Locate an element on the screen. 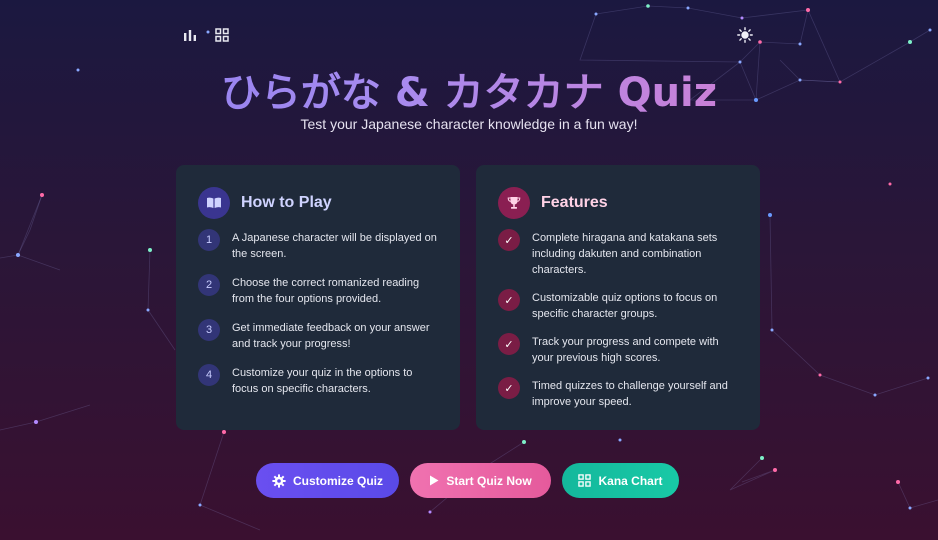 This screenshot has height=540, width=938. kana-chart-label: Kana Chart is located at coordinates (630, 480).